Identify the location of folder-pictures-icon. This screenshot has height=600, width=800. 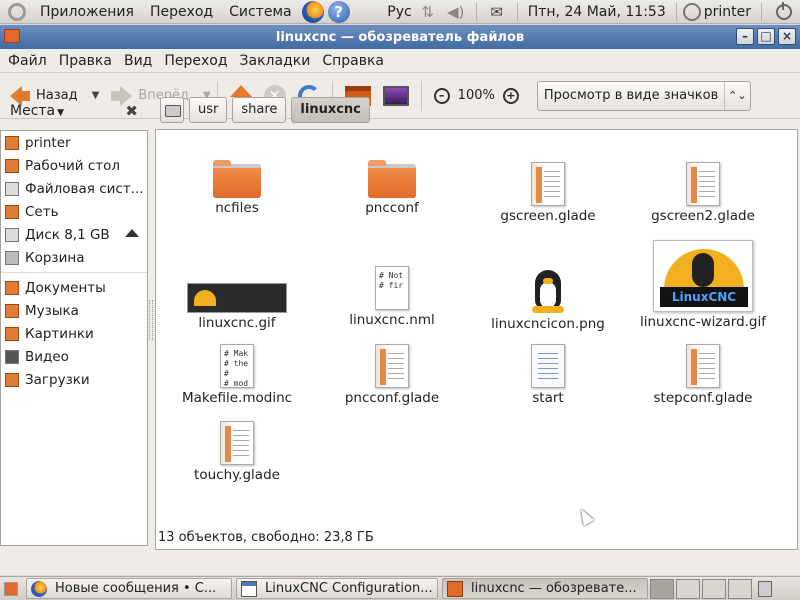
(12, 333).